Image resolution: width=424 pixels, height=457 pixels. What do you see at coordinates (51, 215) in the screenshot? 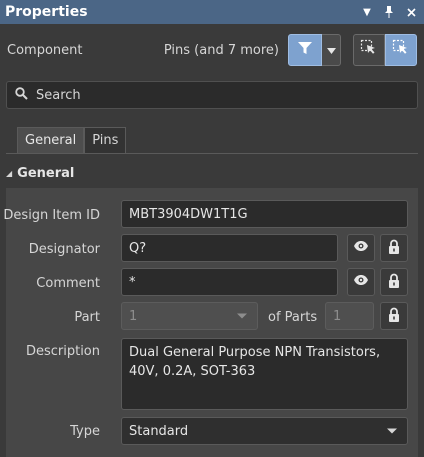
I see `design-item-id-label: Design Item ID` at bounding box center [51, 215].